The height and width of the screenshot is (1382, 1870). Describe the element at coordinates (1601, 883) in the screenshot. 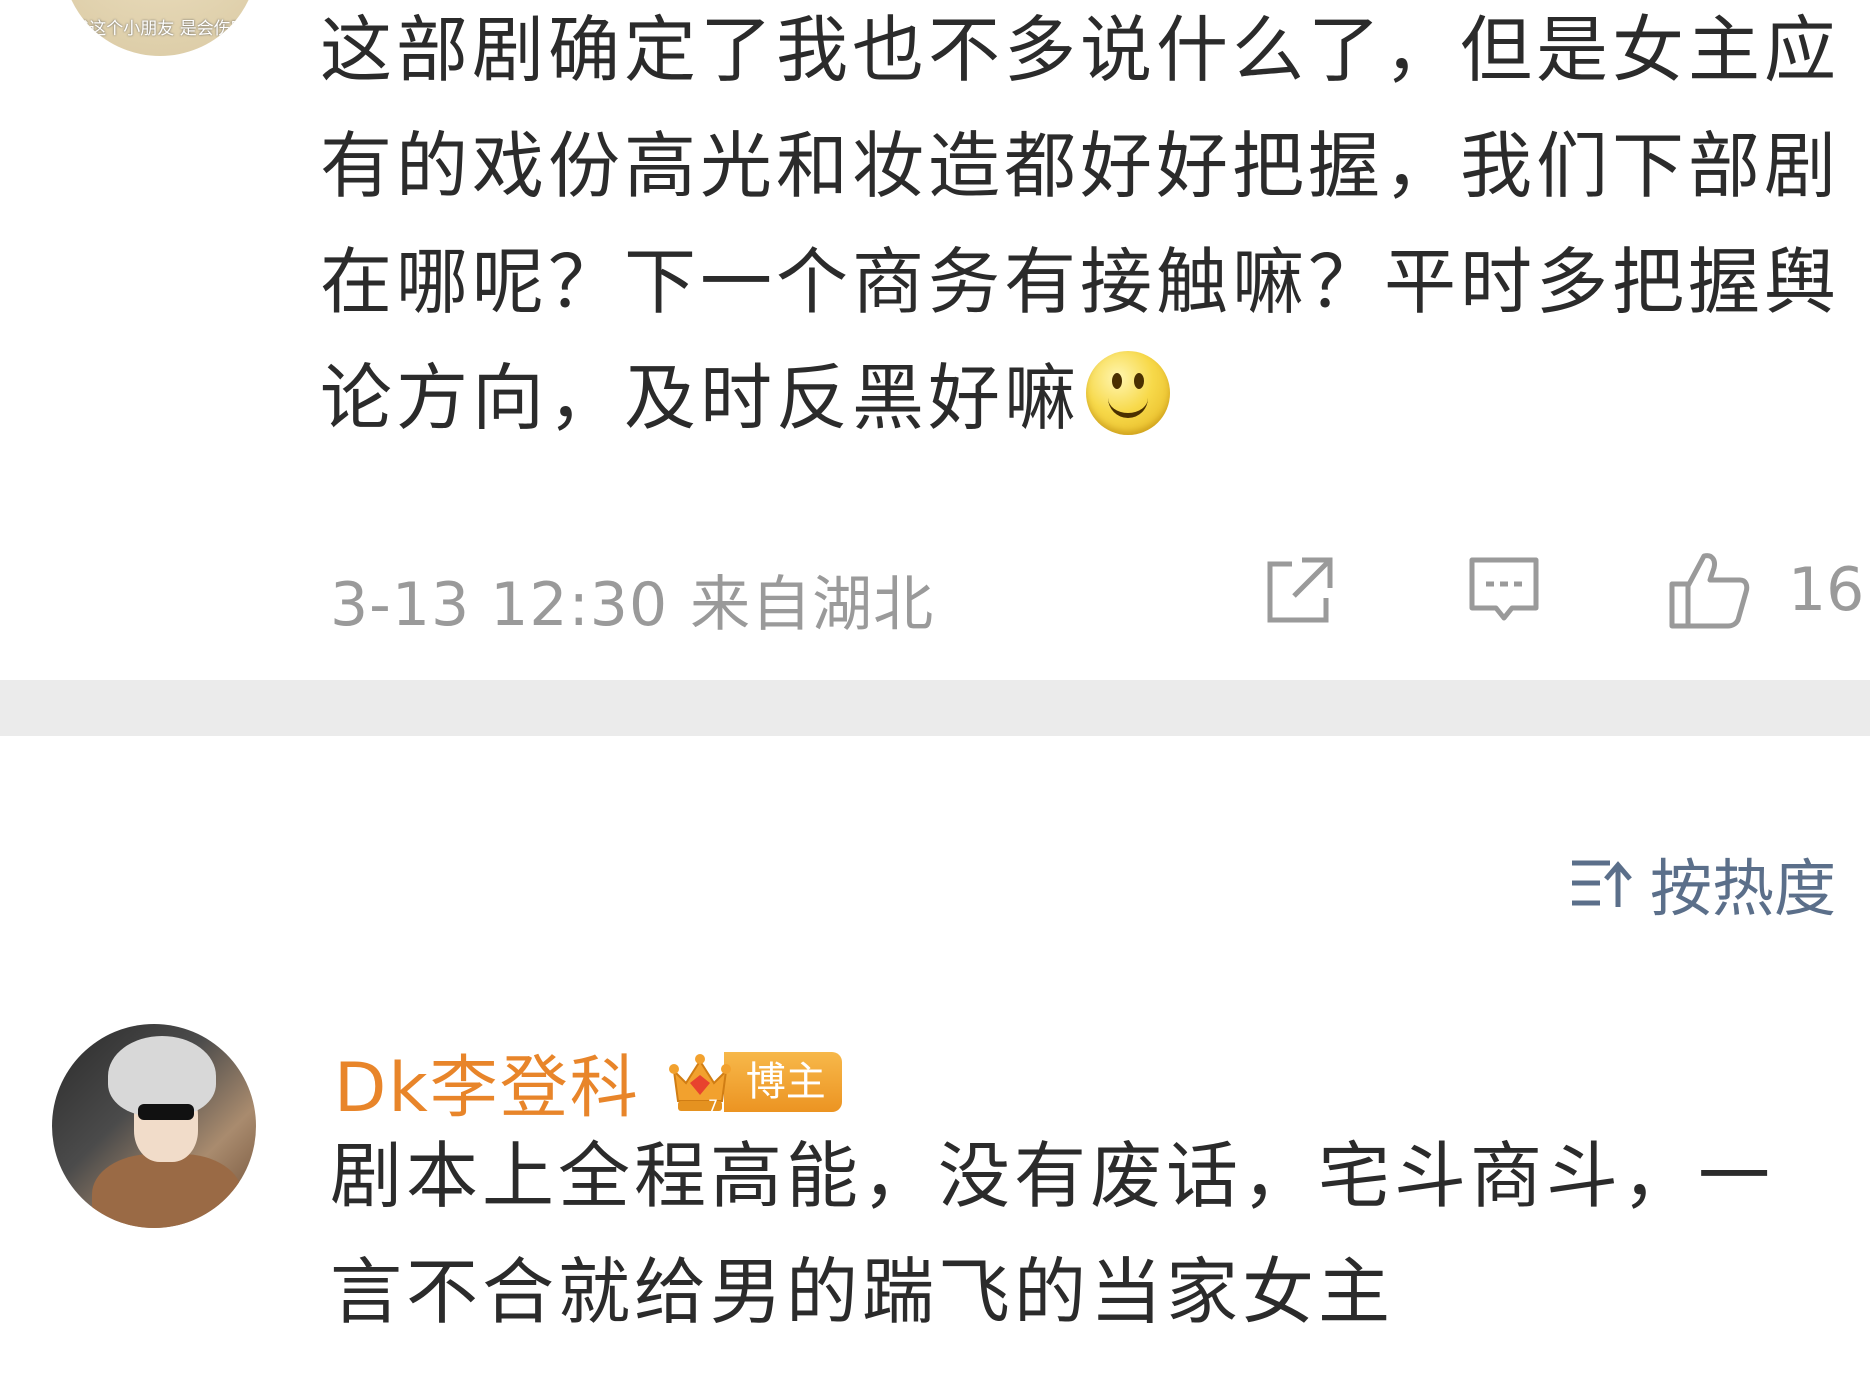

I see `sort-icon` at that location.